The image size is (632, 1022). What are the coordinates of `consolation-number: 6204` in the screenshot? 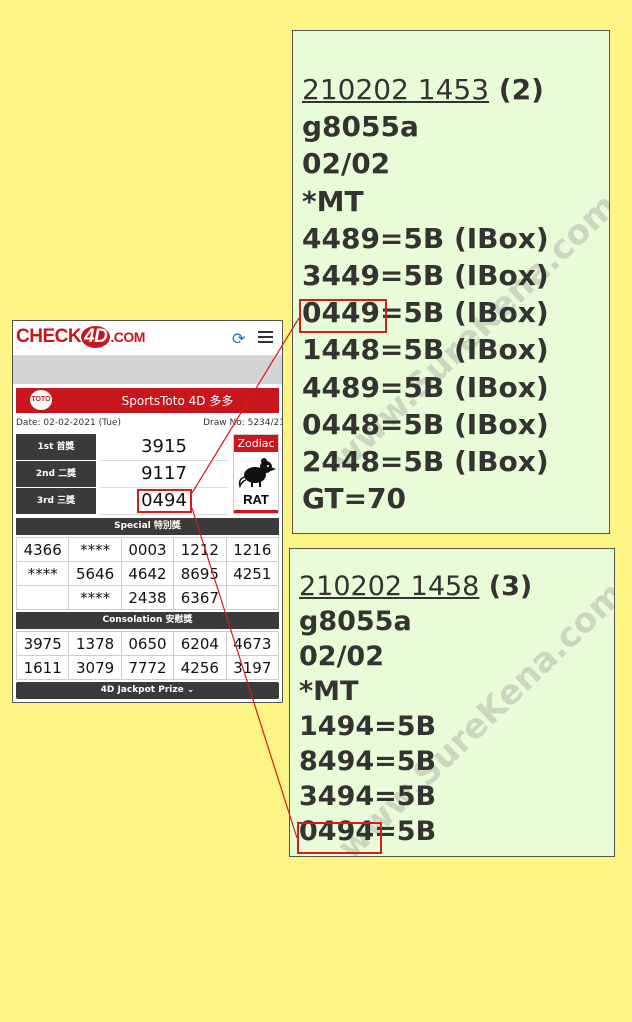 It's located at (200, 643).